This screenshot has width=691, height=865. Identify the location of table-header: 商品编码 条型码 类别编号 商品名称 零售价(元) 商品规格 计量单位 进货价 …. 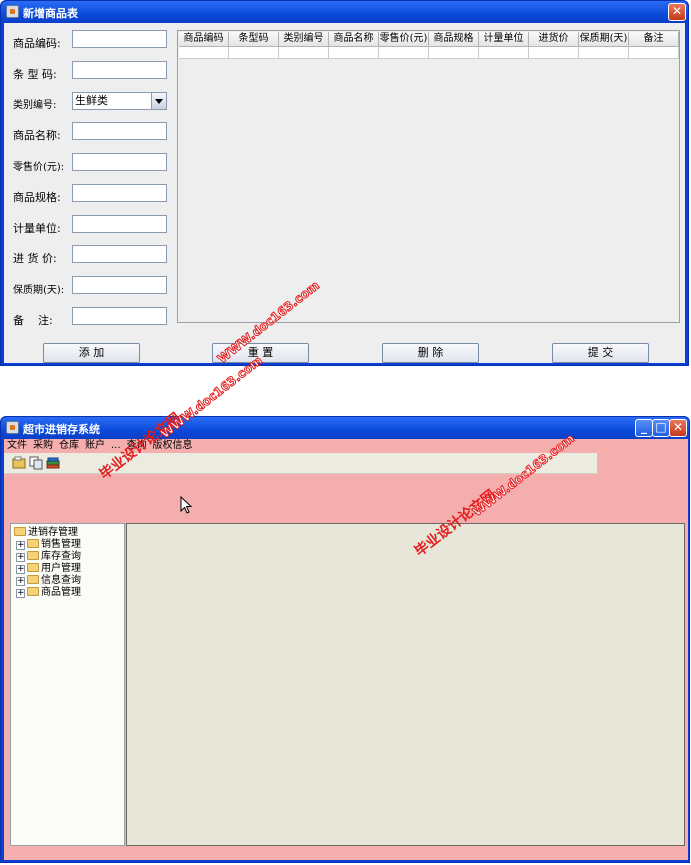
(429, 39).